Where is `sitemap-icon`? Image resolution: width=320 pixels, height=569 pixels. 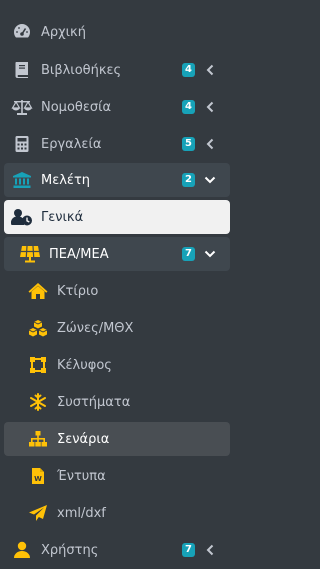 sitemap-icon is located at coordinates (38, 439).